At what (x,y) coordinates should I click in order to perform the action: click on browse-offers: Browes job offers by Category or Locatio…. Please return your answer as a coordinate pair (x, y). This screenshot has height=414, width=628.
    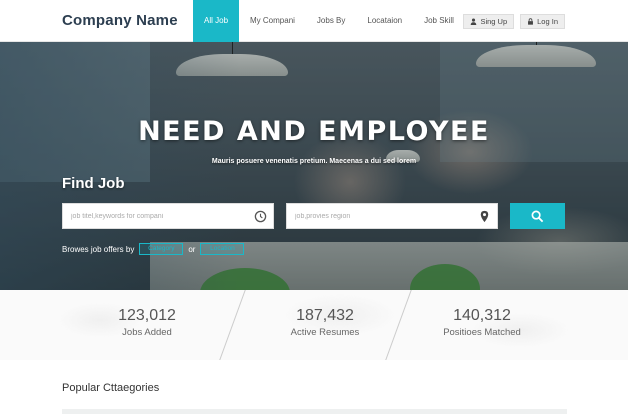
    Looking at the image, I should click on (153, 249).